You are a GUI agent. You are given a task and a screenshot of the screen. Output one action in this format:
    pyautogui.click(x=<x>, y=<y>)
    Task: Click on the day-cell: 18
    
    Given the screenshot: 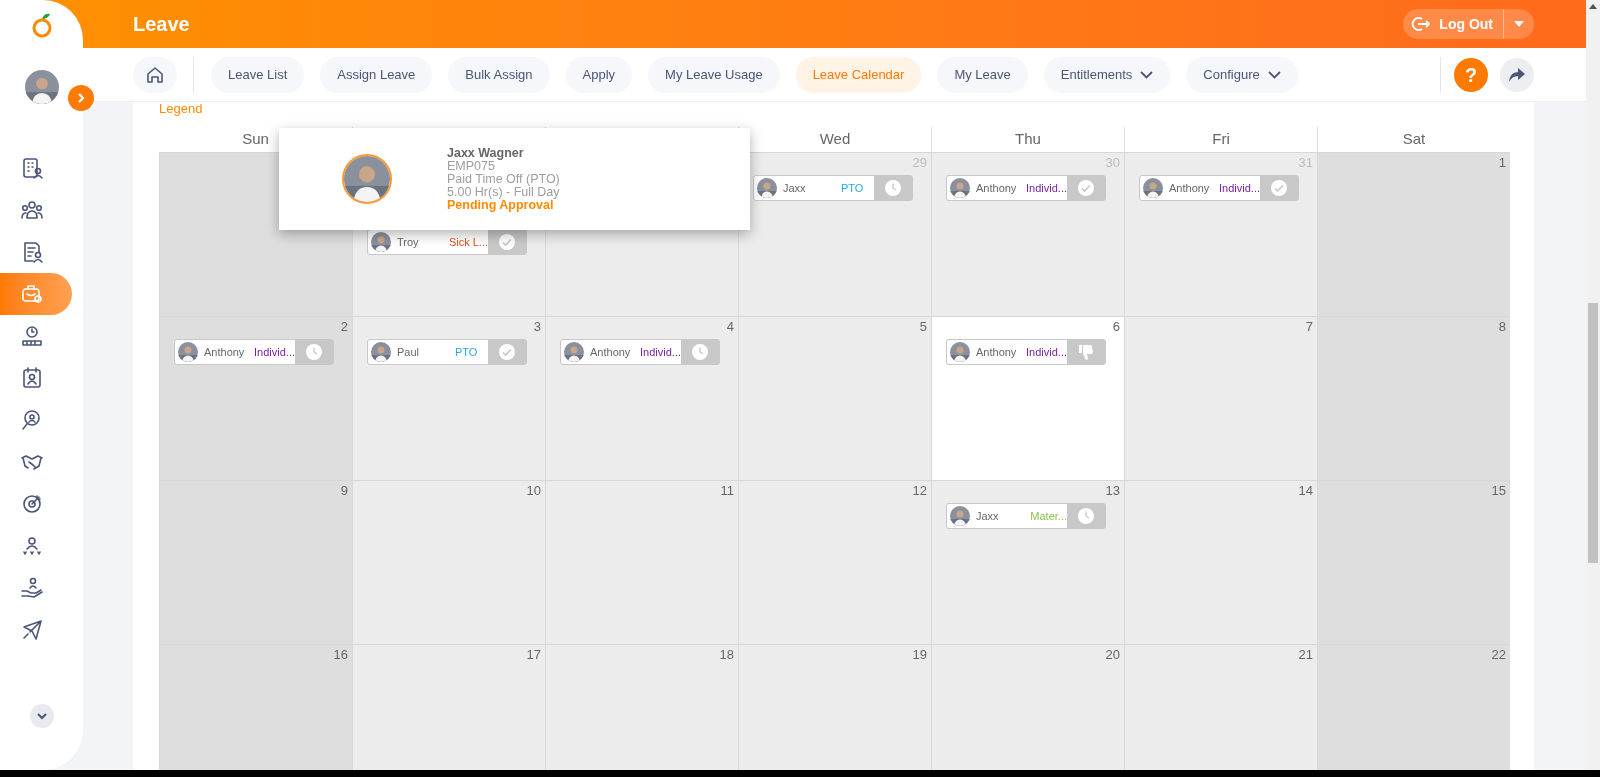 What is the action you would take?
    pyautogui.click(x=641, y=707)
    